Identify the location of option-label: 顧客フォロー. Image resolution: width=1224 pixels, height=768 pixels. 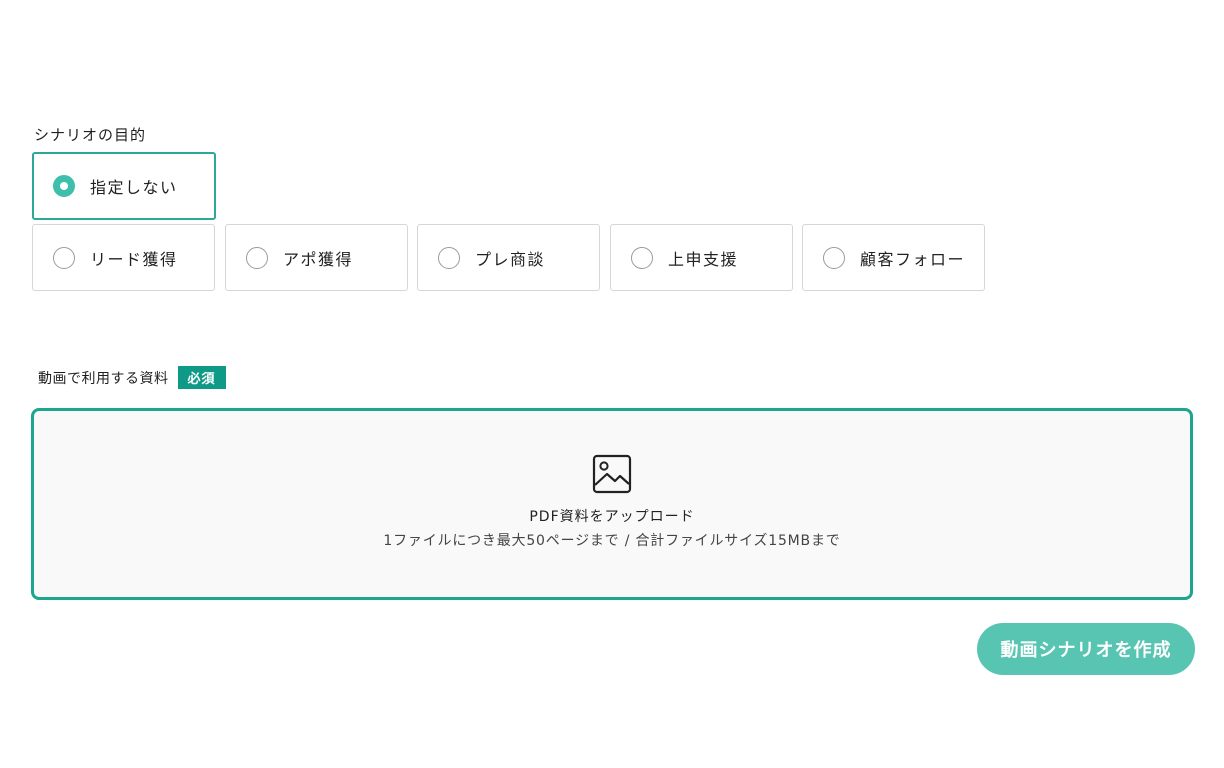
(913, 259).